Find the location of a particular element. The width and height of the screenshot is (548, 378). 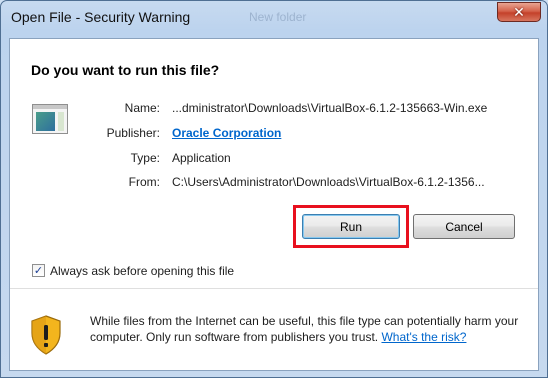

window-title: Open File - Security Warning is located at coordinates (101, 17).